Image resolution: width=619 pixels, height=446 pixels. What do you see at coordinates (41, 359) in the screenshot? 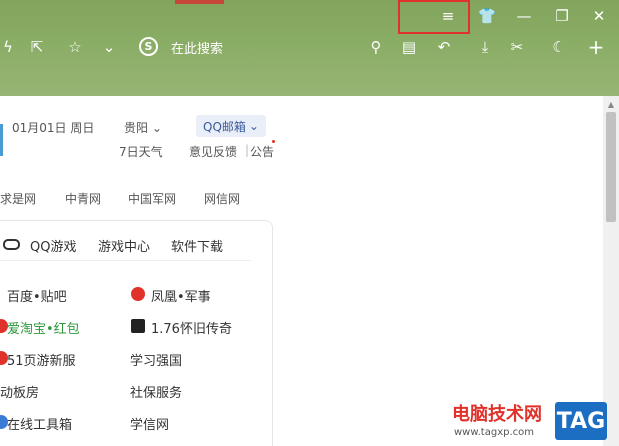
I see `site-link-51-games: 51页游新服` at bounding box center [41, 359].